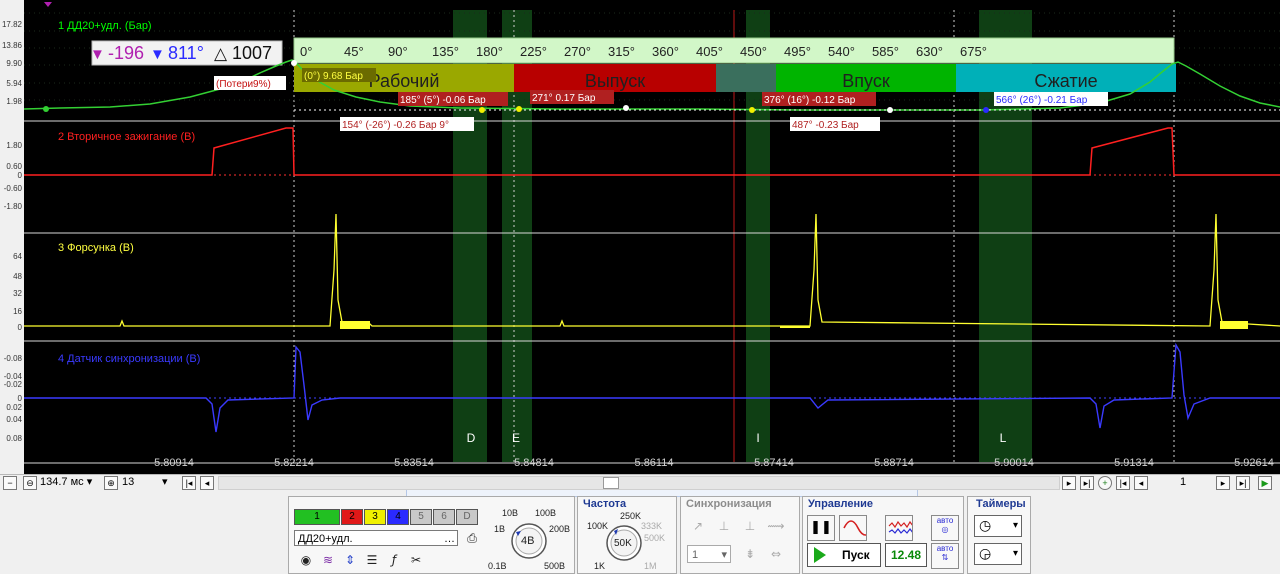 The height and width of the screenshot is (574, 1280). I want to click on y-tick-label: 16, so click(17, 311).